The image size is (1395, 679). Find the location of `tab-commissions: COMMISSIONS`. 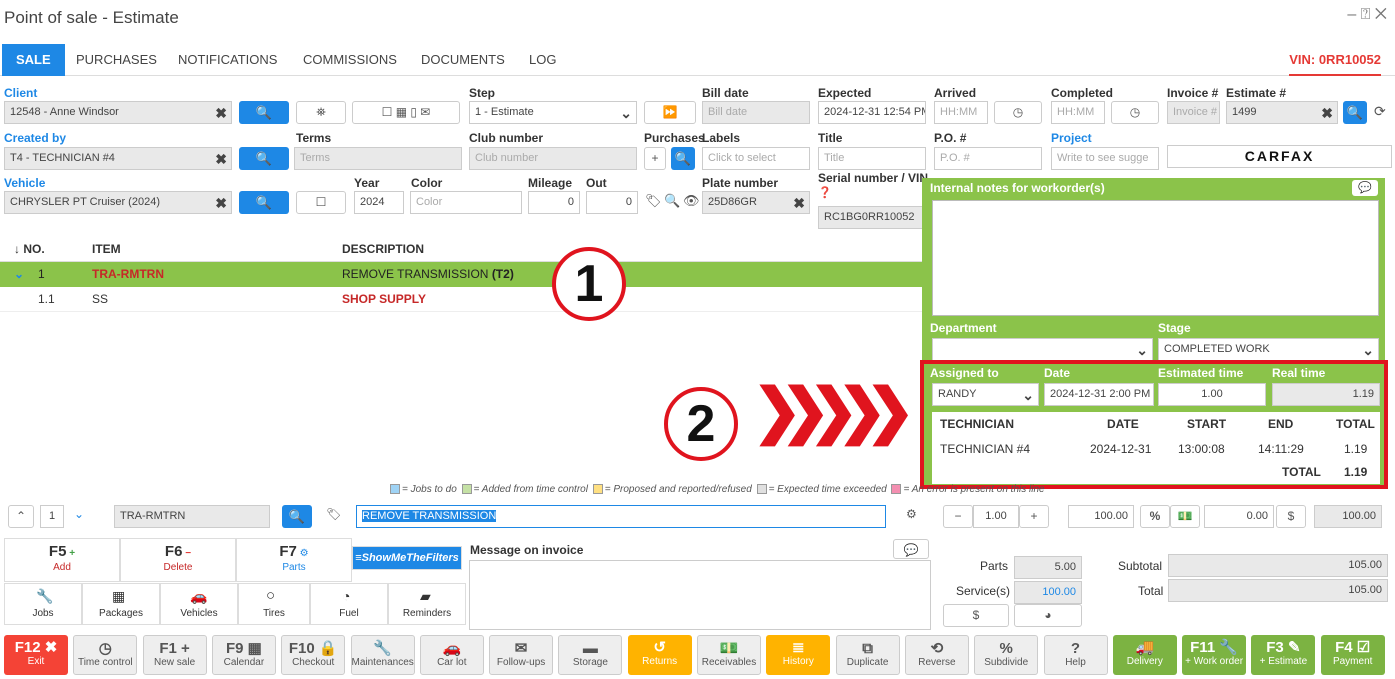

tab-commissions: COMMISSIONS is located at coordinates (350, 60).